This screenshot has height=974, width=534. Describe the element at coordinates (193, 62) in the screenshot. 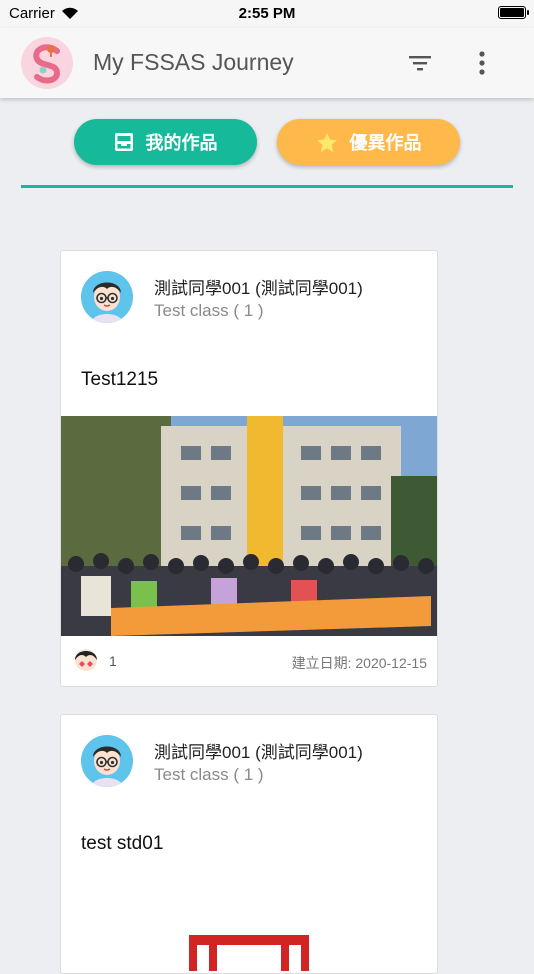

I see `app-title: My FSSAS Journey` at that location.